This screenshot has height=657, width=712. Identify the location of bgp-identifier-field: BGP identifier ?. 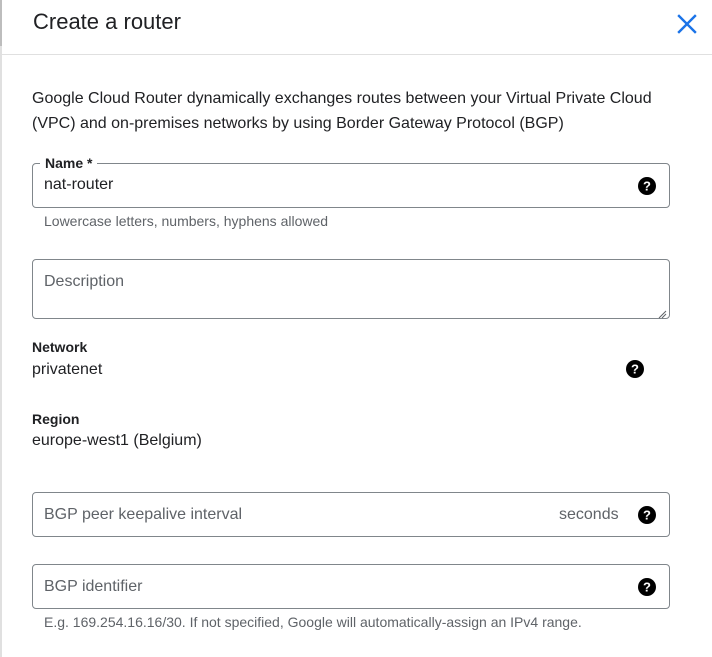
(351, 586).